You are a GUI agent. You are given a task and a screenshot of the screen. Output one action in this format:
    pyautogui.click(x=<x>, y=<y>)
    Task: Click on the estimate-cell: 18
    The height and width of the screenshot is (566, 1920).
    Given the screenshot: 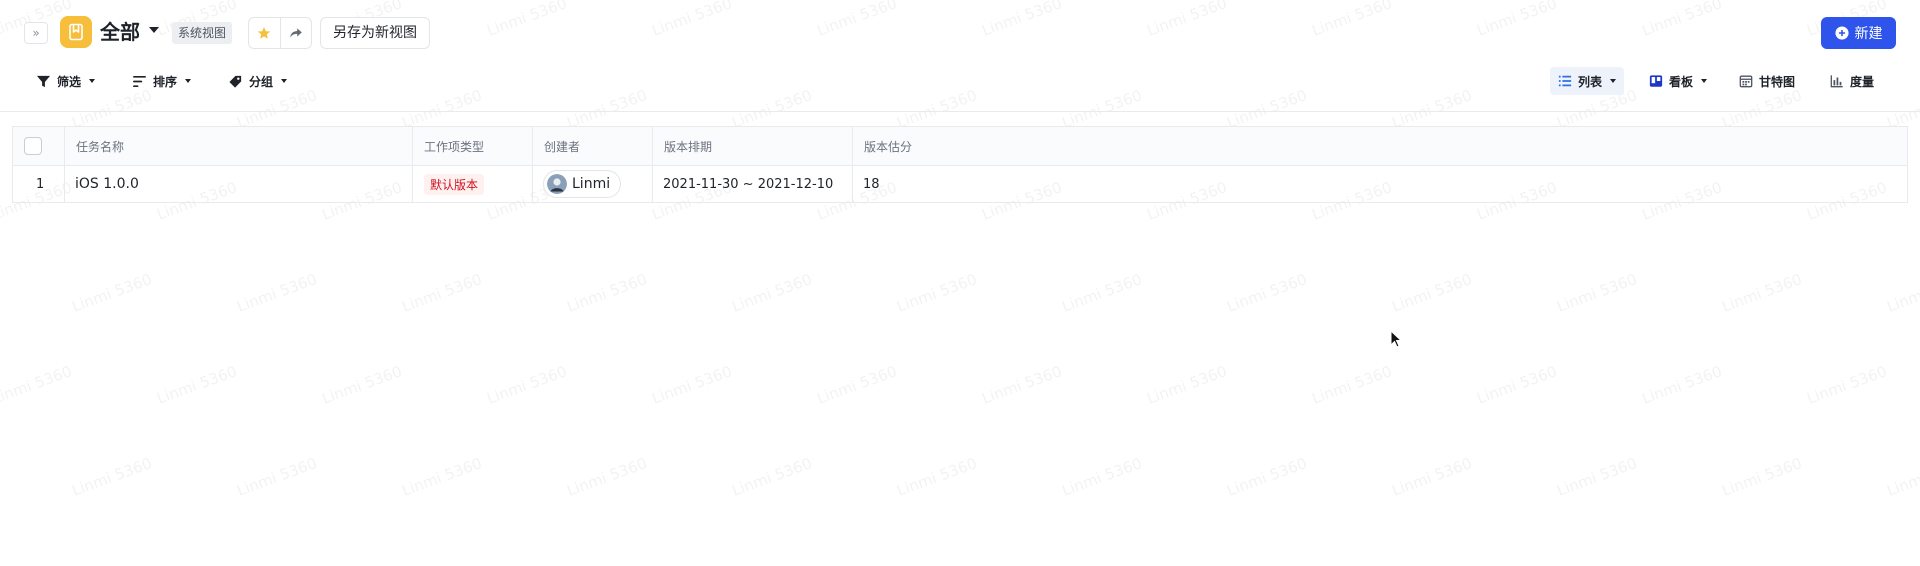 What is the action you would take?
    pyautogui.click(x=1380, y=184)
    